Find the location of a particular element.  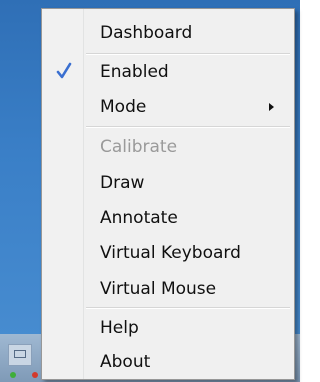

menu-item-draw: Draw is located at coordinates (168, 183).